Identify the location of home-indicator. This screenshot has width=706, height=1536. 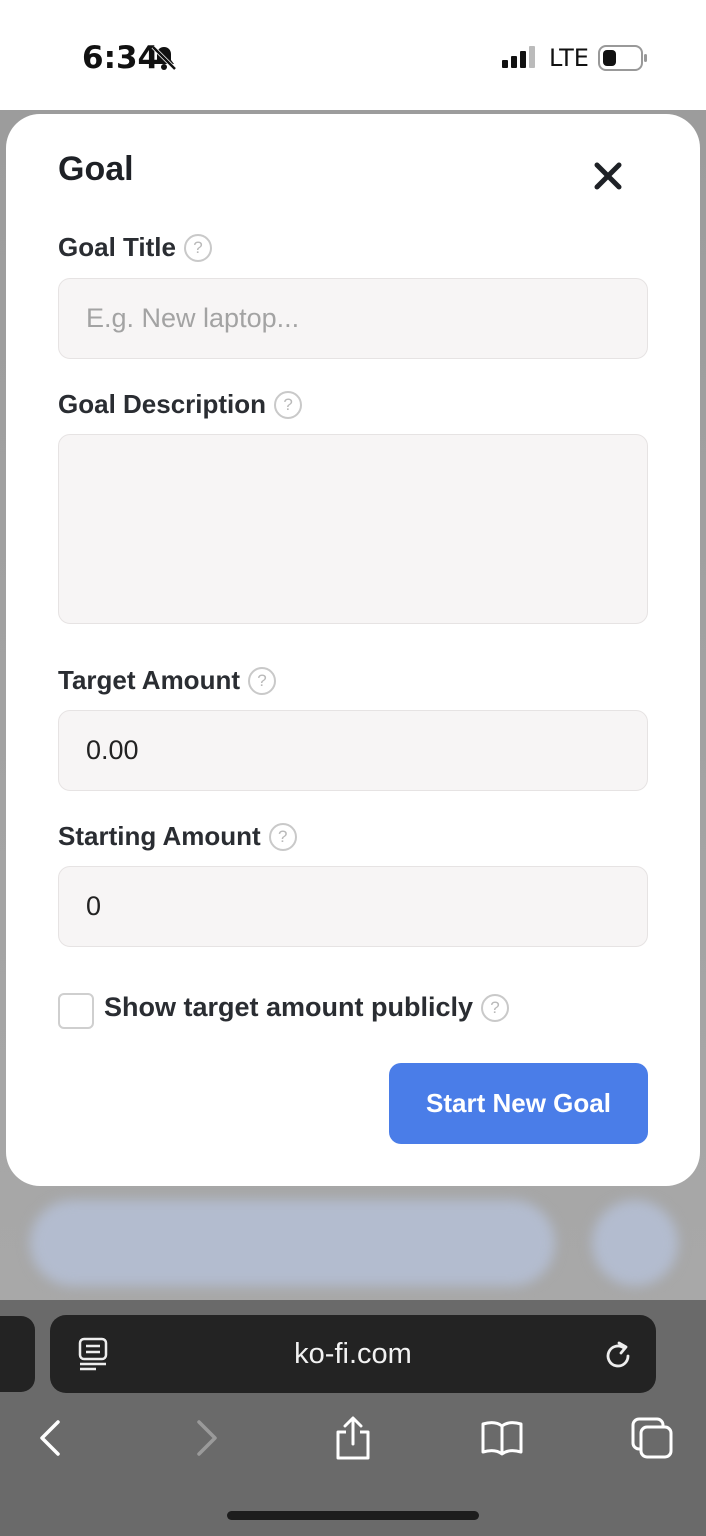
(353, 1515).